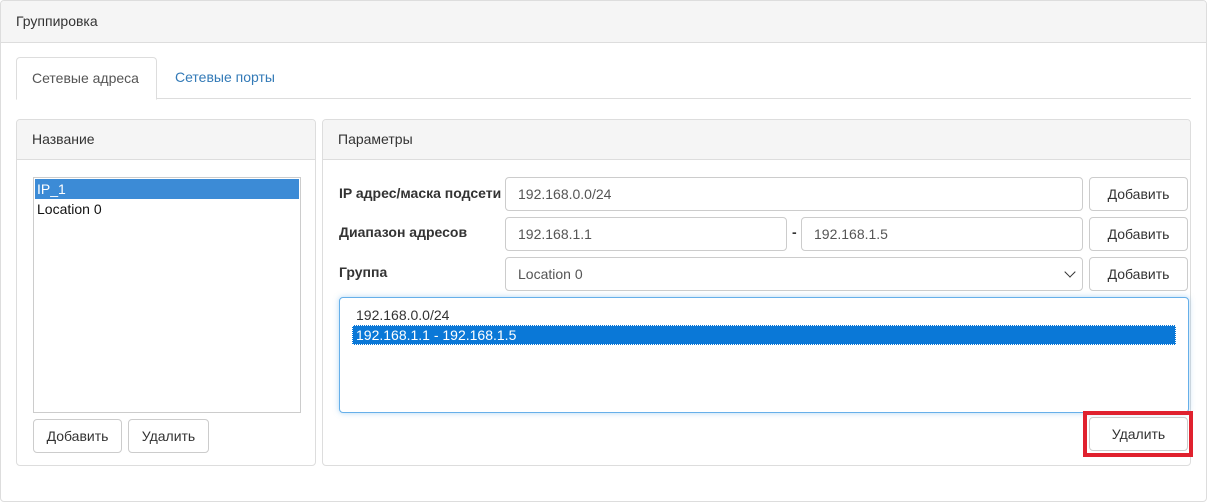  What do you see at coordinates (764, 335) in the screenshot?
I see `list-item: 192.168.1.1 - 192.168.1.5` at bounding box center [764, 335].